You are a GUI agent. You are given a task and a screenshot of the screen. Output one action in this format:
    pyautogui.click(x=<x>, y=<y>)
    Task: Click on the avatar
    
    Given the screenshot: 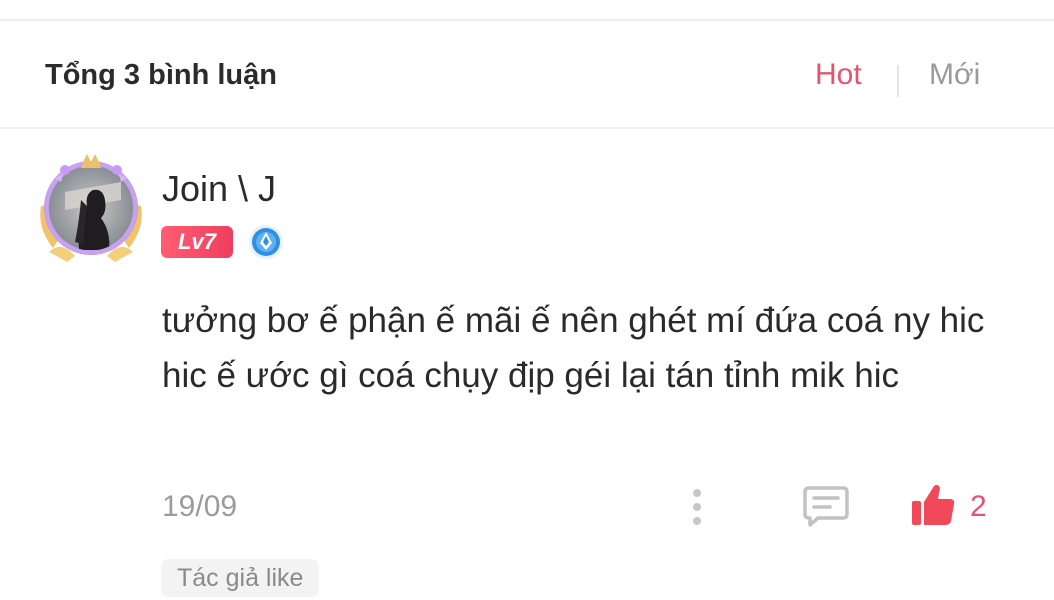 What is the action you would take?
    pyautogui.click(x=91, y=208)
    